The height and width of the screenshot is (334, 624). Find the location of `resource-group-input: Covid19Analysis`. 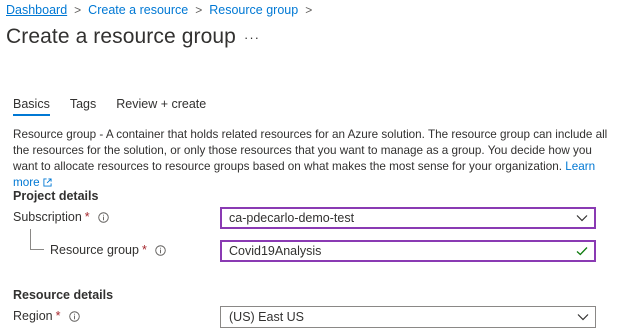

resource-group-input: Covid19Analysis is located at coordinates (408, 251).